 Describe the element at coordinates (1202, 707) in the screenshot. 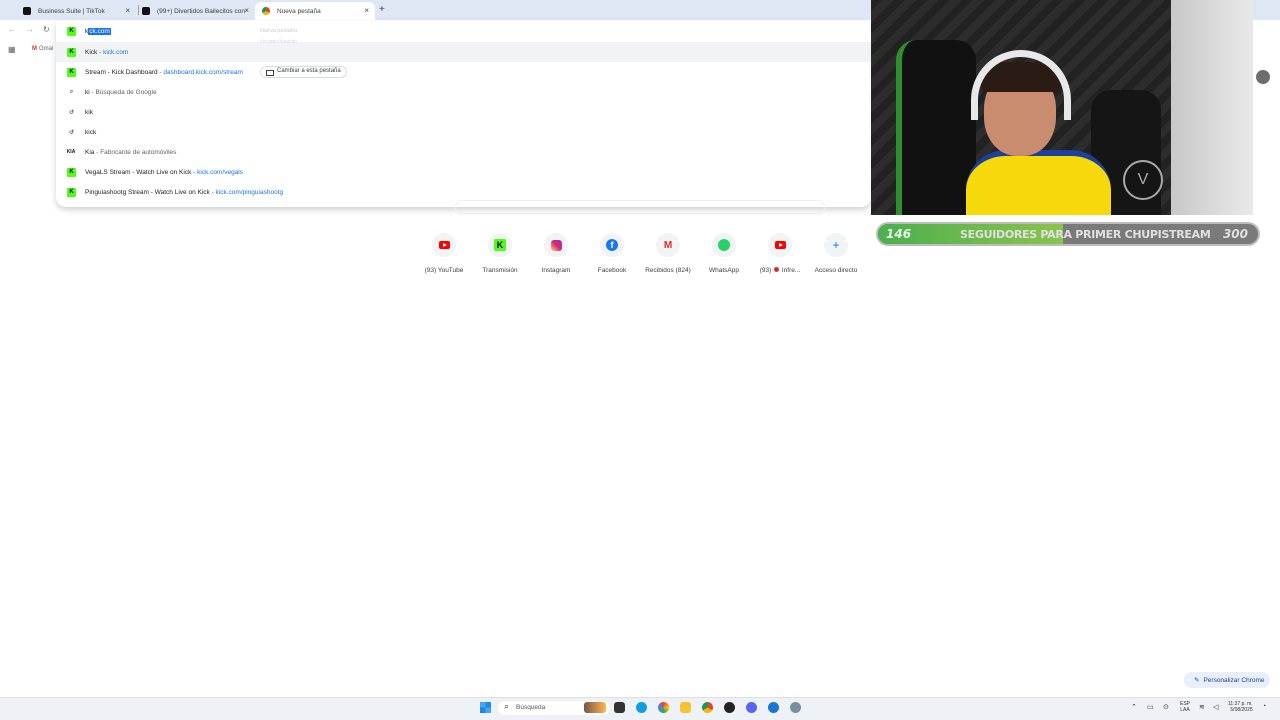

I see `tray-wifi-icon: ≋` at that location.